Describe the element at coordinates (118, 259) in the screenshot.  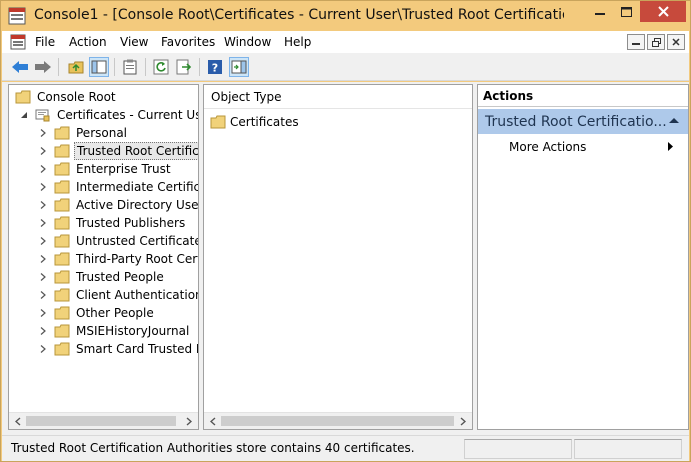
I see `tree-item-store: Third-Party Root Certifi` at that location.